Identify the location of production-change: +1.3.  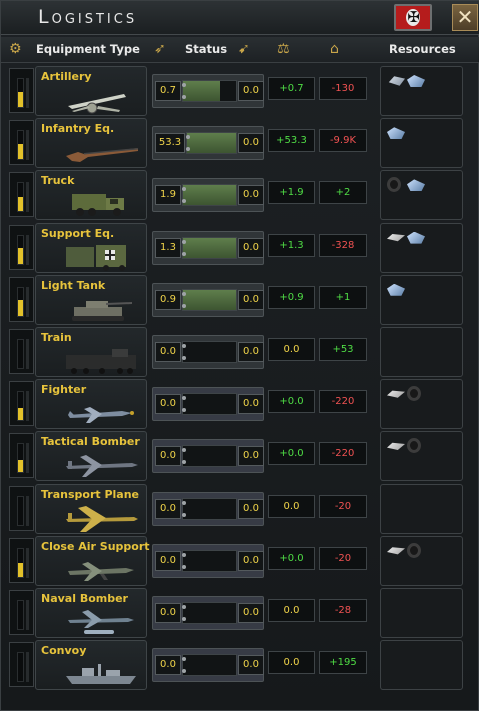
(291, 245).